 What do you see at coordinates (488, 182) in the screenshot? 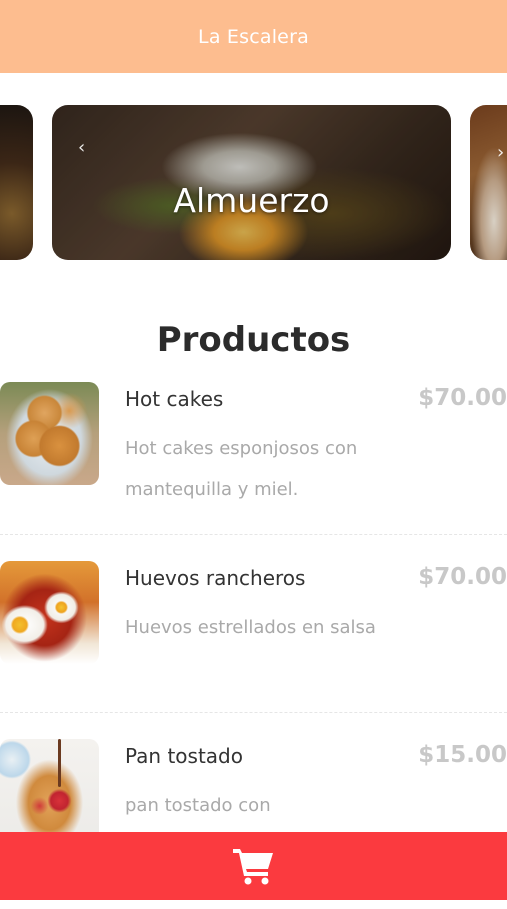
I see `carousel-slide-next` at bounding box center [488, 182].